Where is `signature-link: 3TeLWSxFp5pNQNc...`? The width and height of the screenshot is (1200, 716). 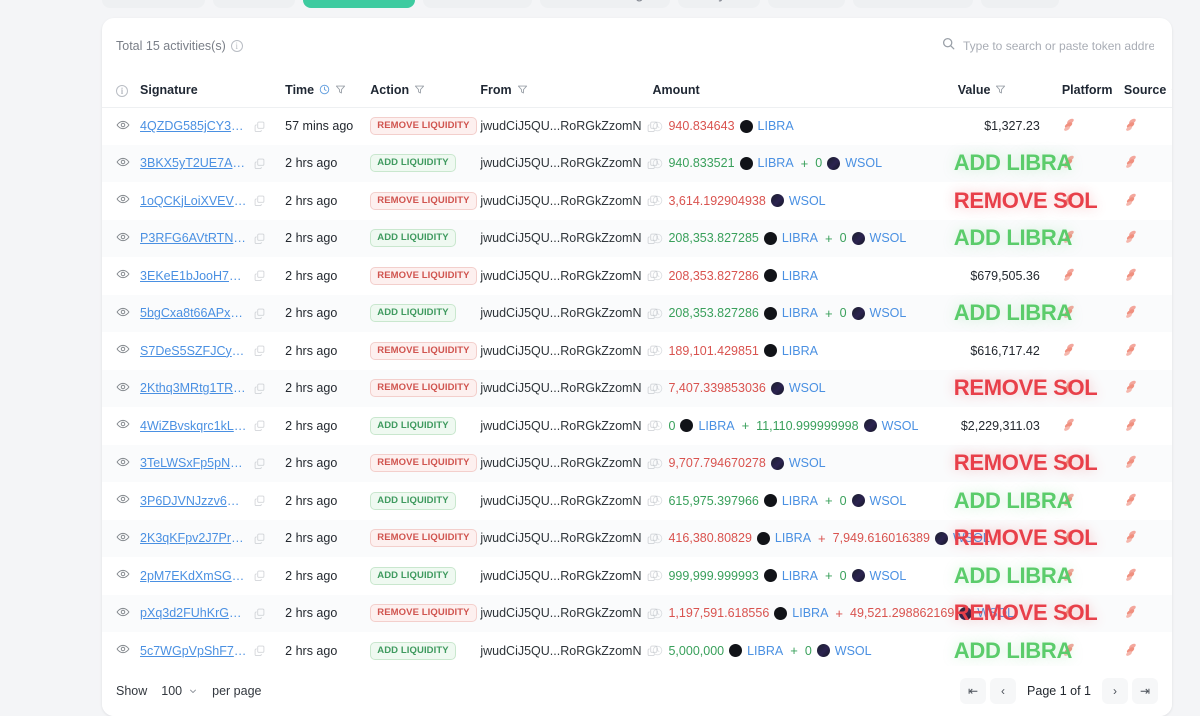 signature-link: 3TeLWSxFp5pNQNc... is located at coordinates (194, 463).